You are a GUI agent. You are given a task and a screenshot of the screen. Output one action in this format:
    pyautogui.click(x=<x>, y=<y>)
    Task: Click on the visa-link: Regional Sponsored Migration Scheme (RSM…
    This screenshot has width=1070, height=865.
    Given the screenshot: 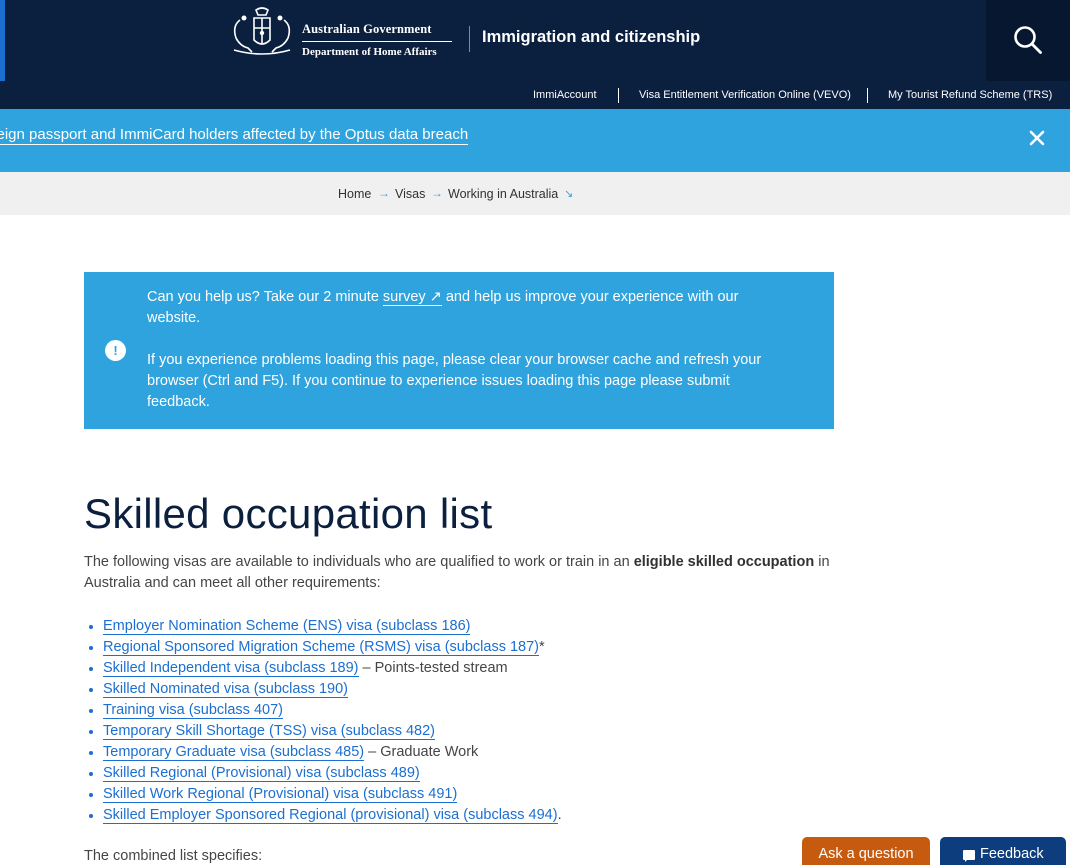 What is the action you would take?
    pyautogui.click(x=321, y=647)
    